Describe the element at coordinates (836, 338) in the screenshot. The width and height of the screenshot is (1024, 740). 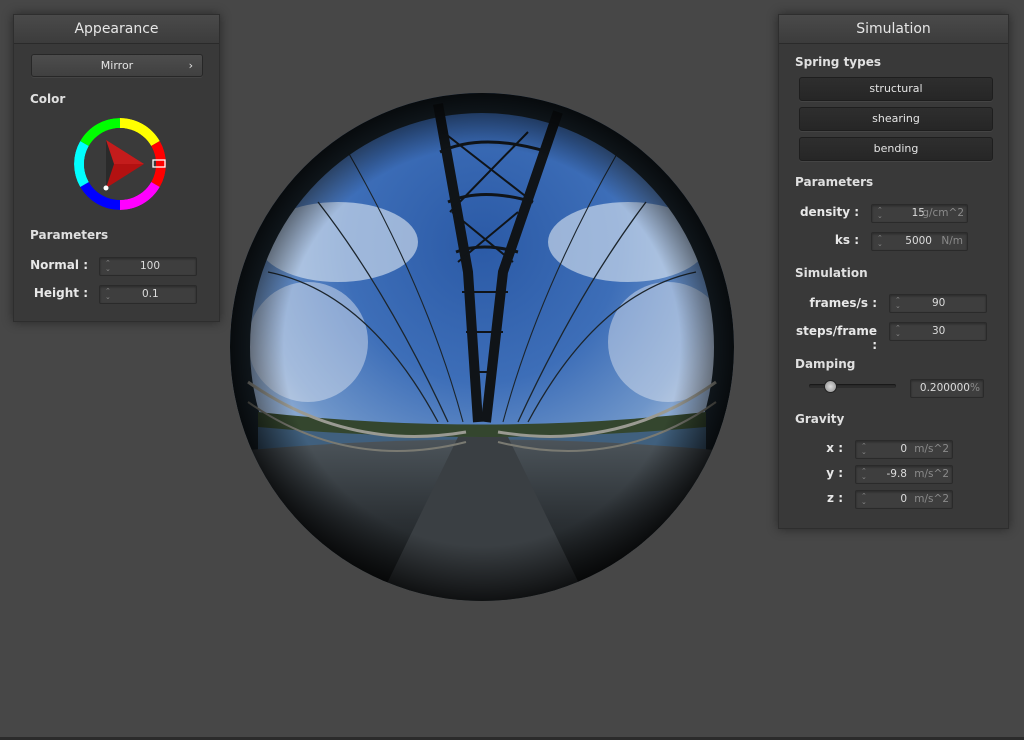
I see `steps-label: steps/frame :` at that location.